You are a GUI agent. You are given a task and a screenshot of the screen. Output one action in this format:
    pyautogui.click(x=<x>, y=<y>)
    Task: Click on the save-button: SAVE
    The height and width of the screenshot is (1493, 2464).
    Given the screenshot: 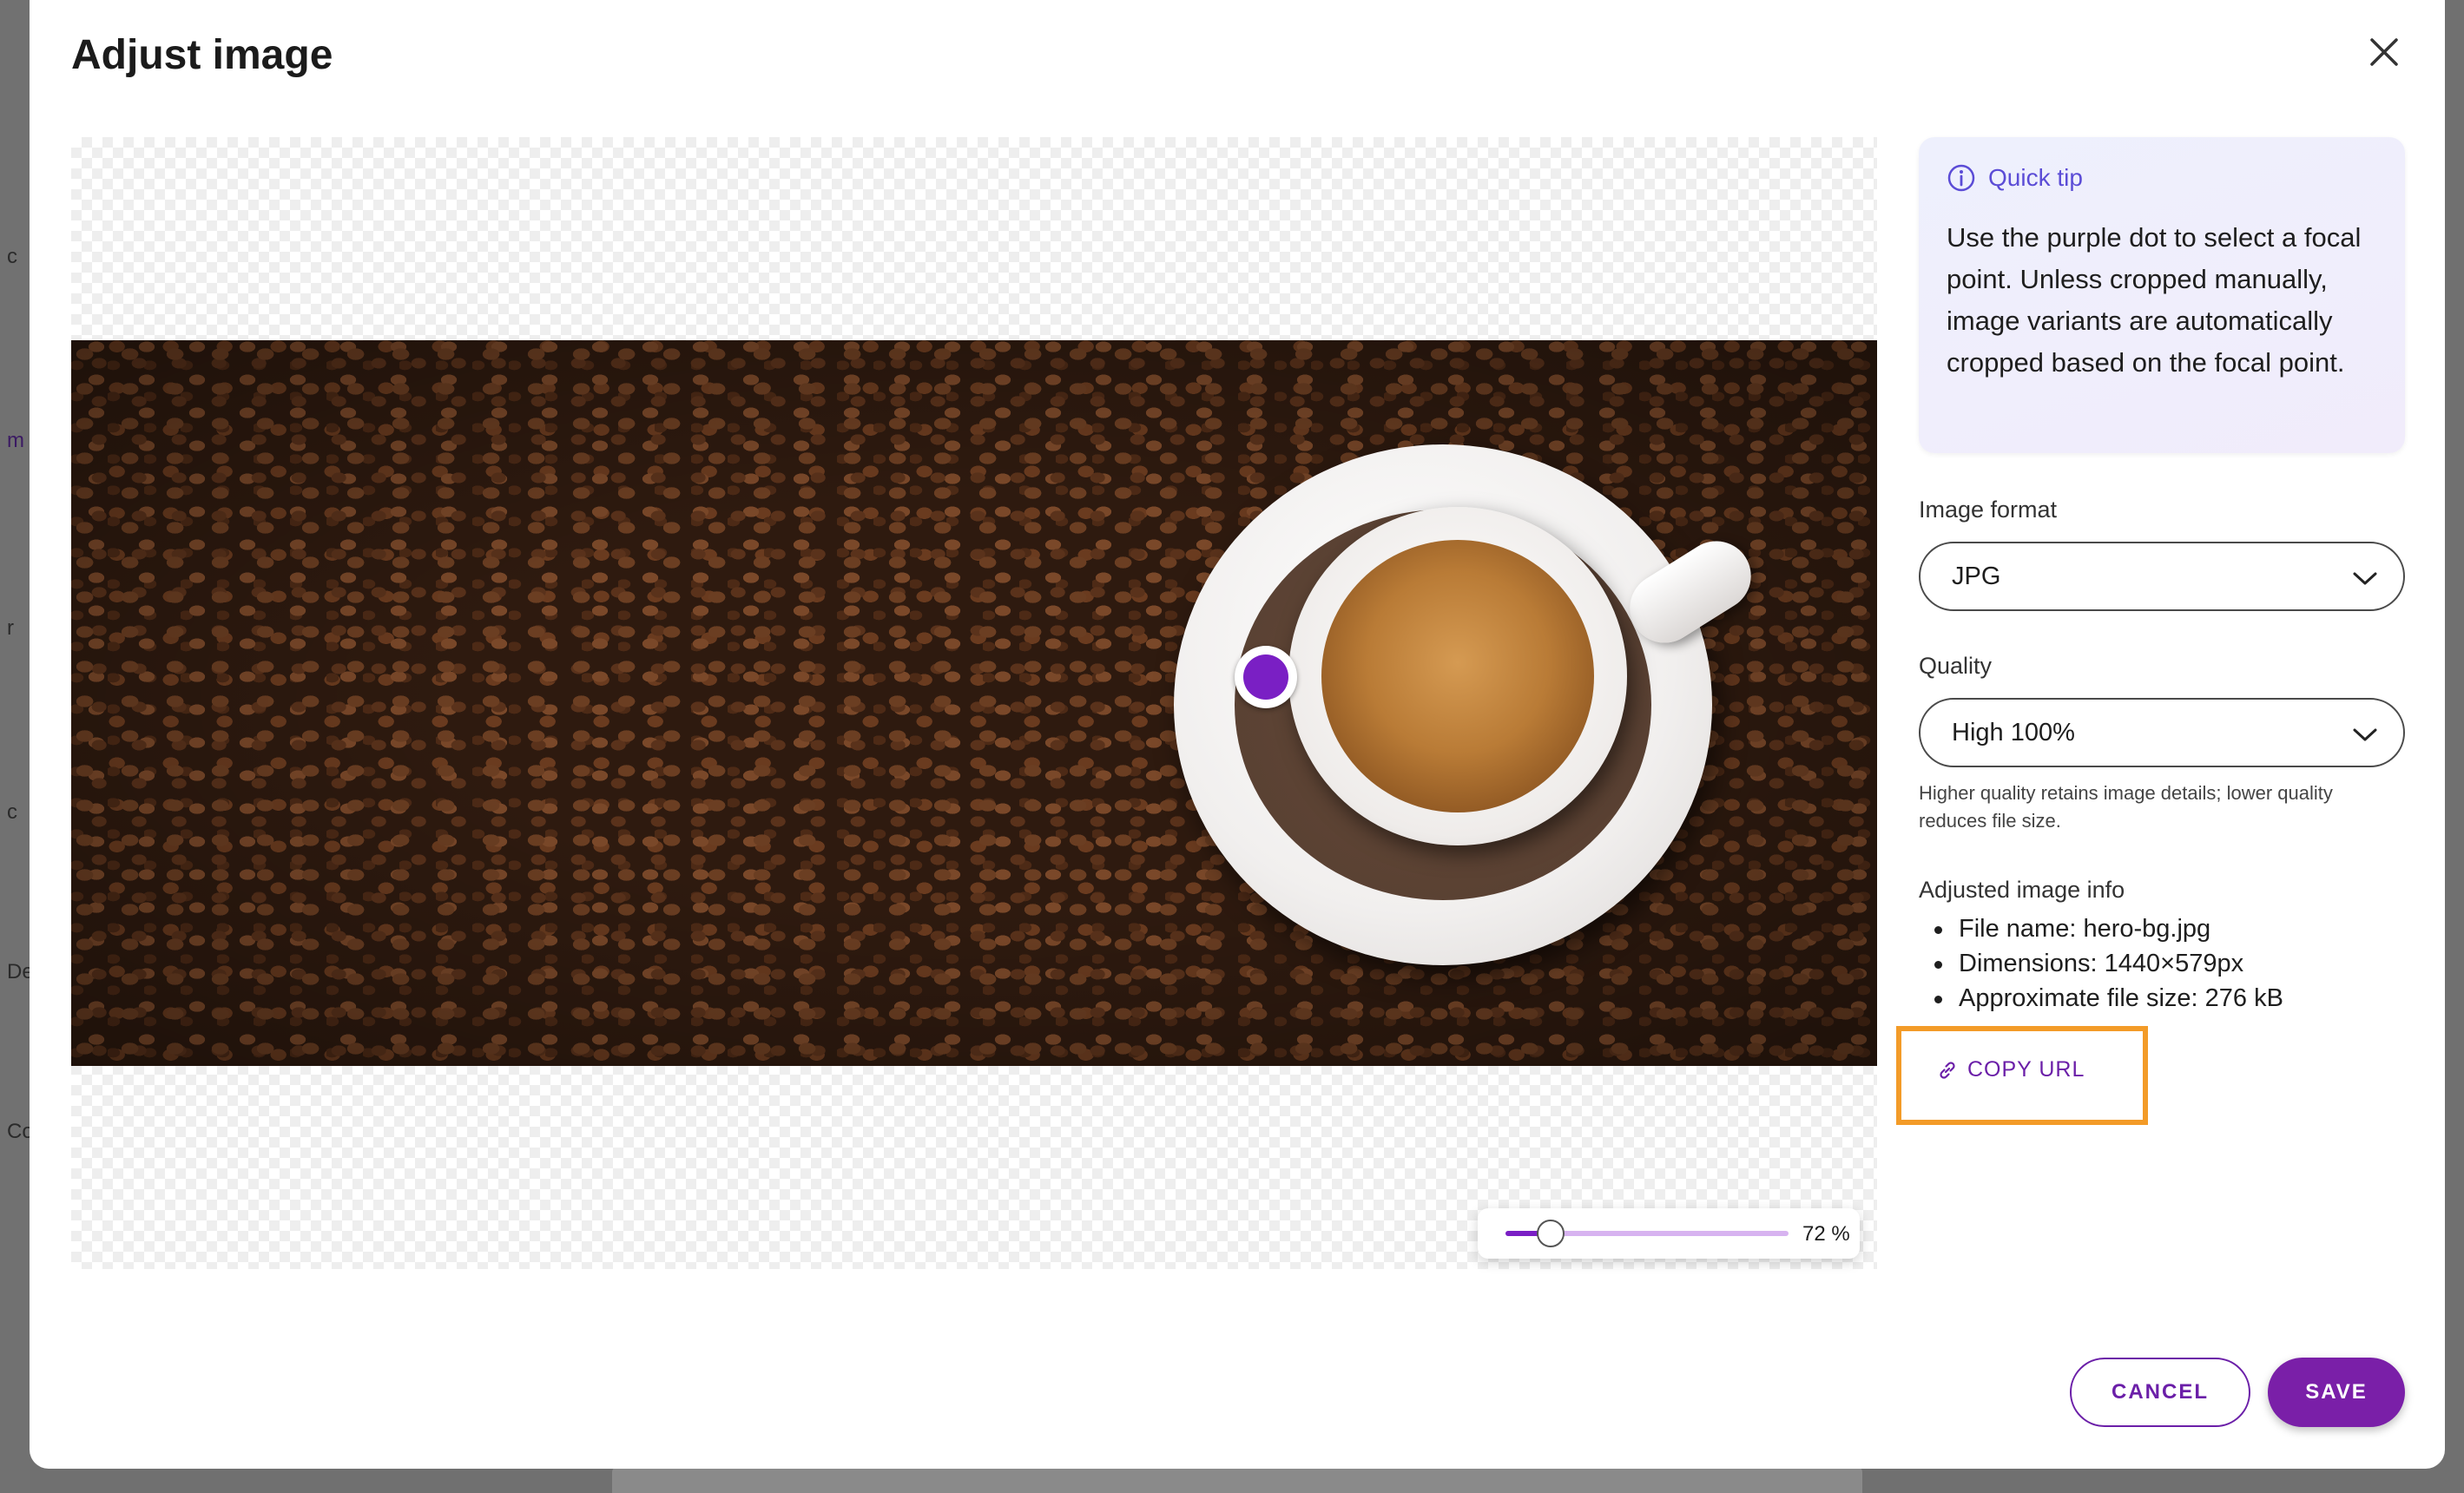 What is the action you would take?
    pyautogui.click(x=2336, y=1392)
    